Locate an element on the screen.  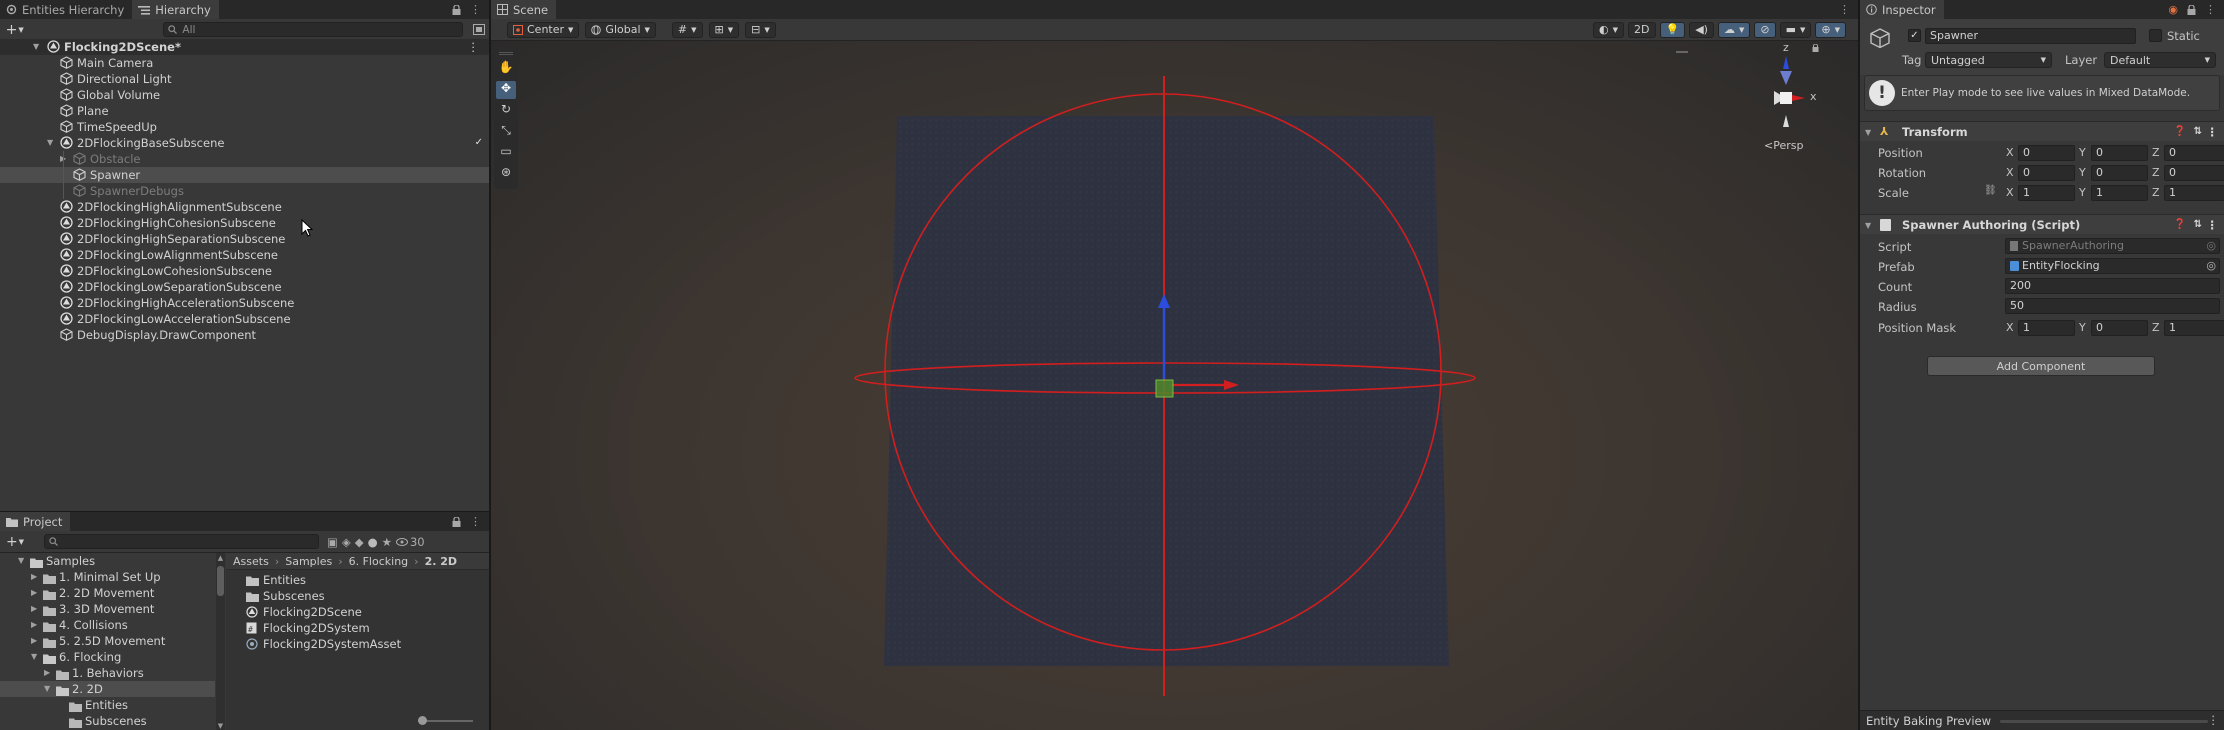
grid-snapping-toggle: ⊞ ▼ is located at coordinates (724, 29).